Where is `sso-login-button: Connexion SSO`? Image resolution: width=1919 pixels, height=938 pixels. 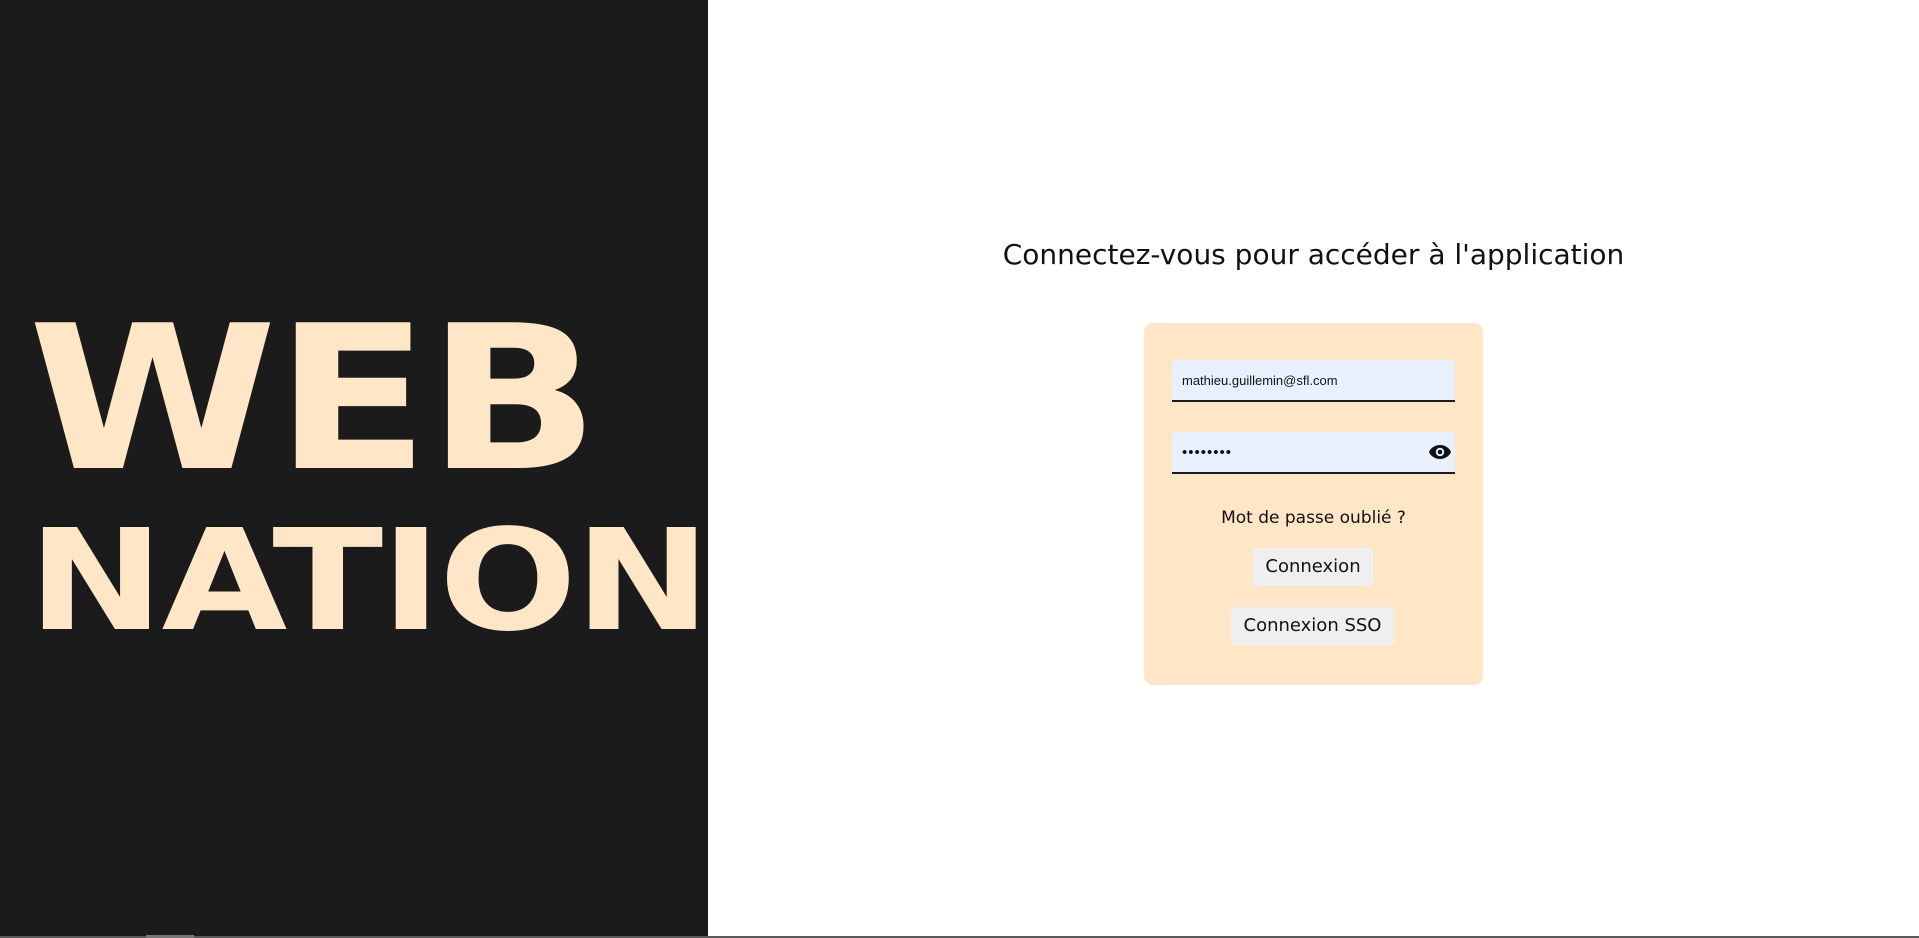 sso-login-button: Connexion SSO is located at coordinates (1312, 626).